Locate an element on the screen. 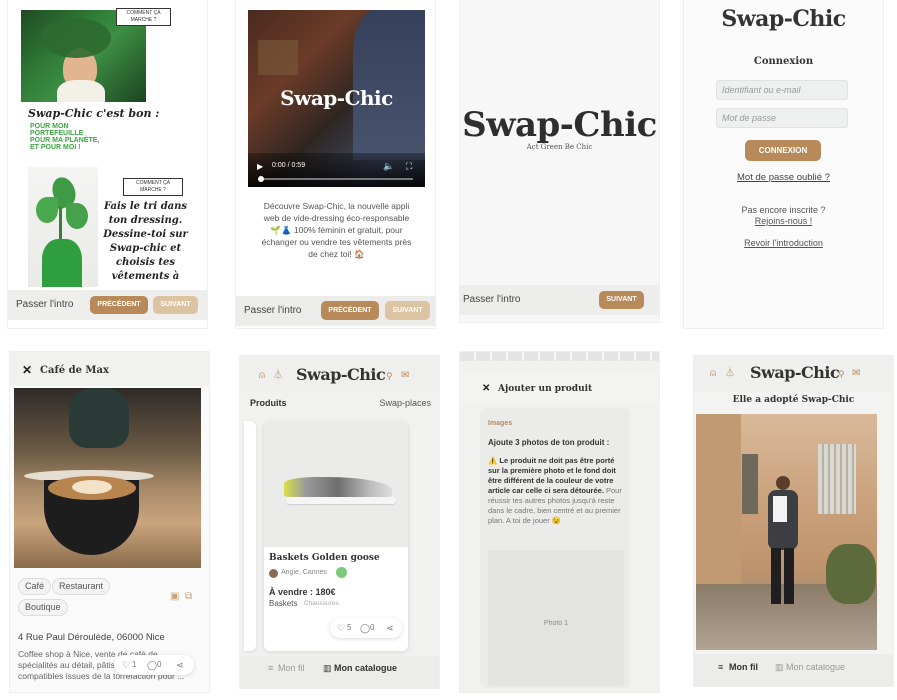 The image size is (897, 700). replay-intro-link: Revoir l'introduction is located at coordinates (783, 243).